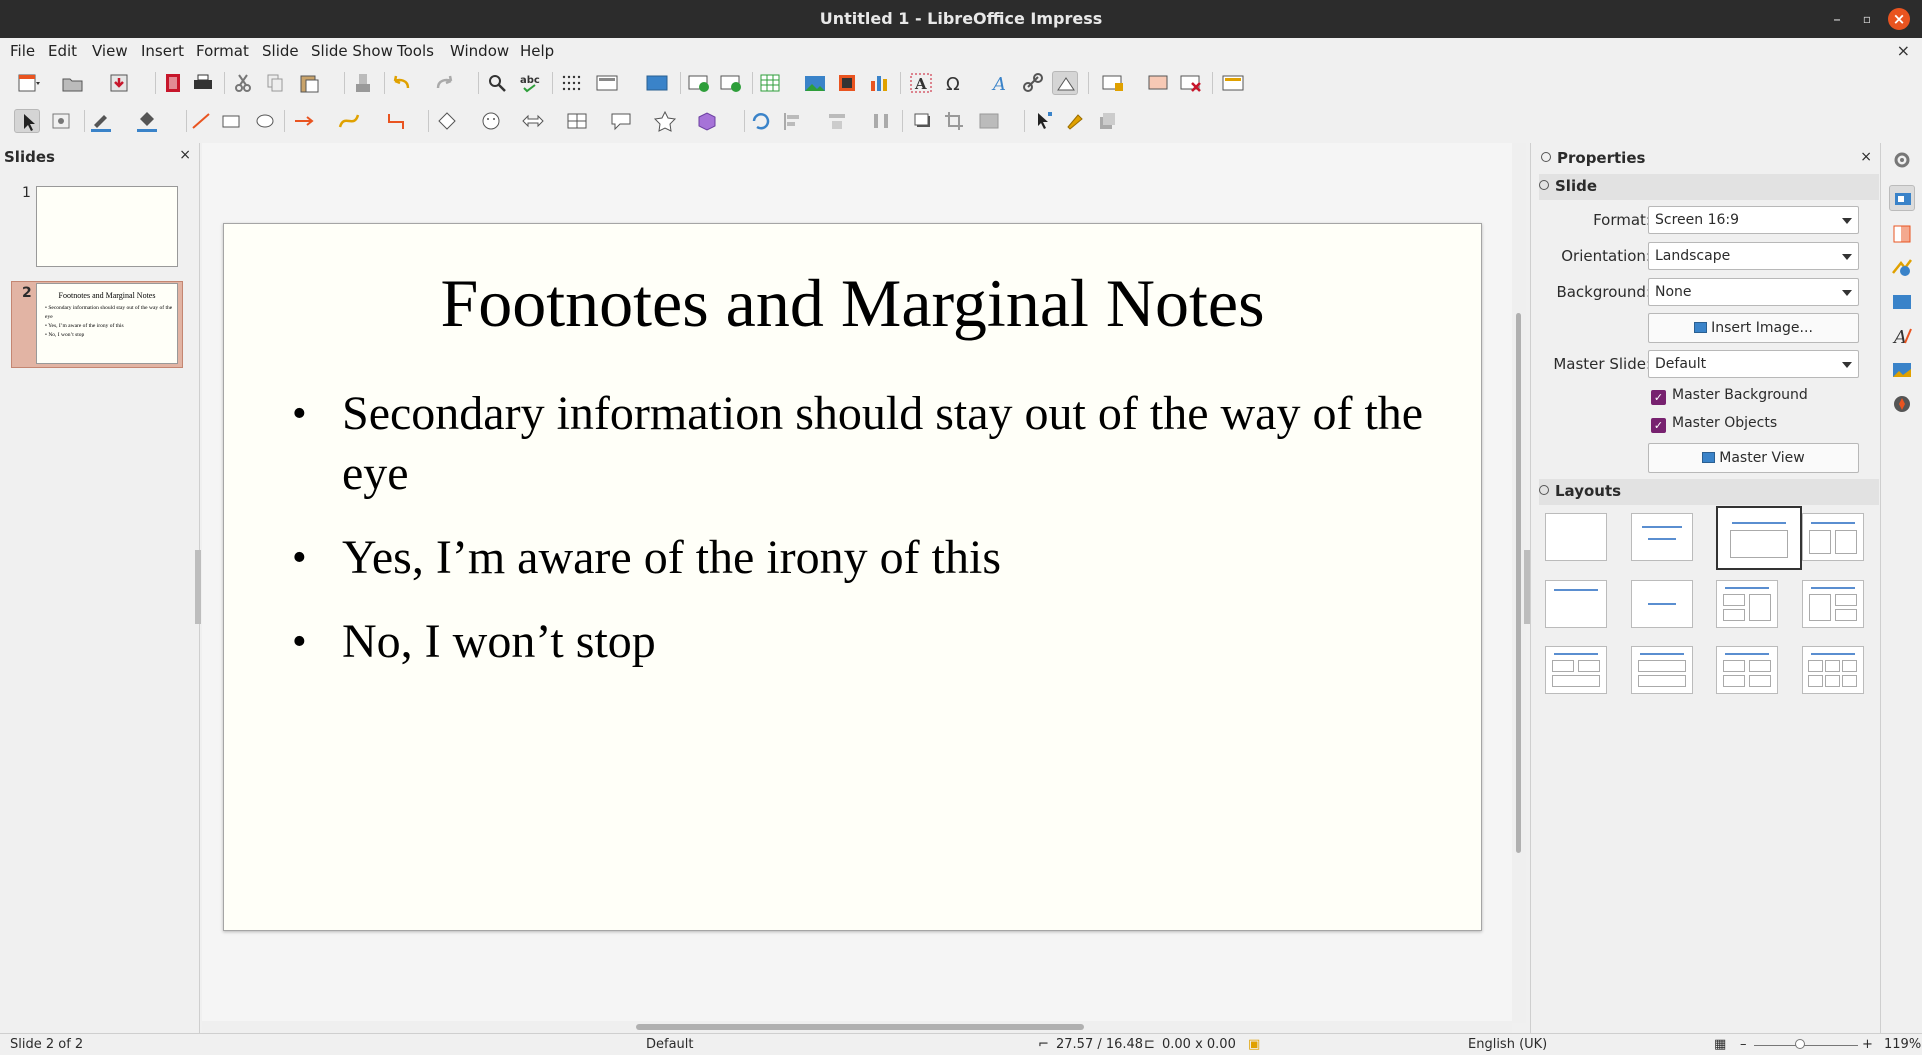 The width and height of the screenshot is (1922, 1055). What do you see at coordinates (309, 83) in the screenshot?
I see `paste-icon` at bounding box center [309, 83].